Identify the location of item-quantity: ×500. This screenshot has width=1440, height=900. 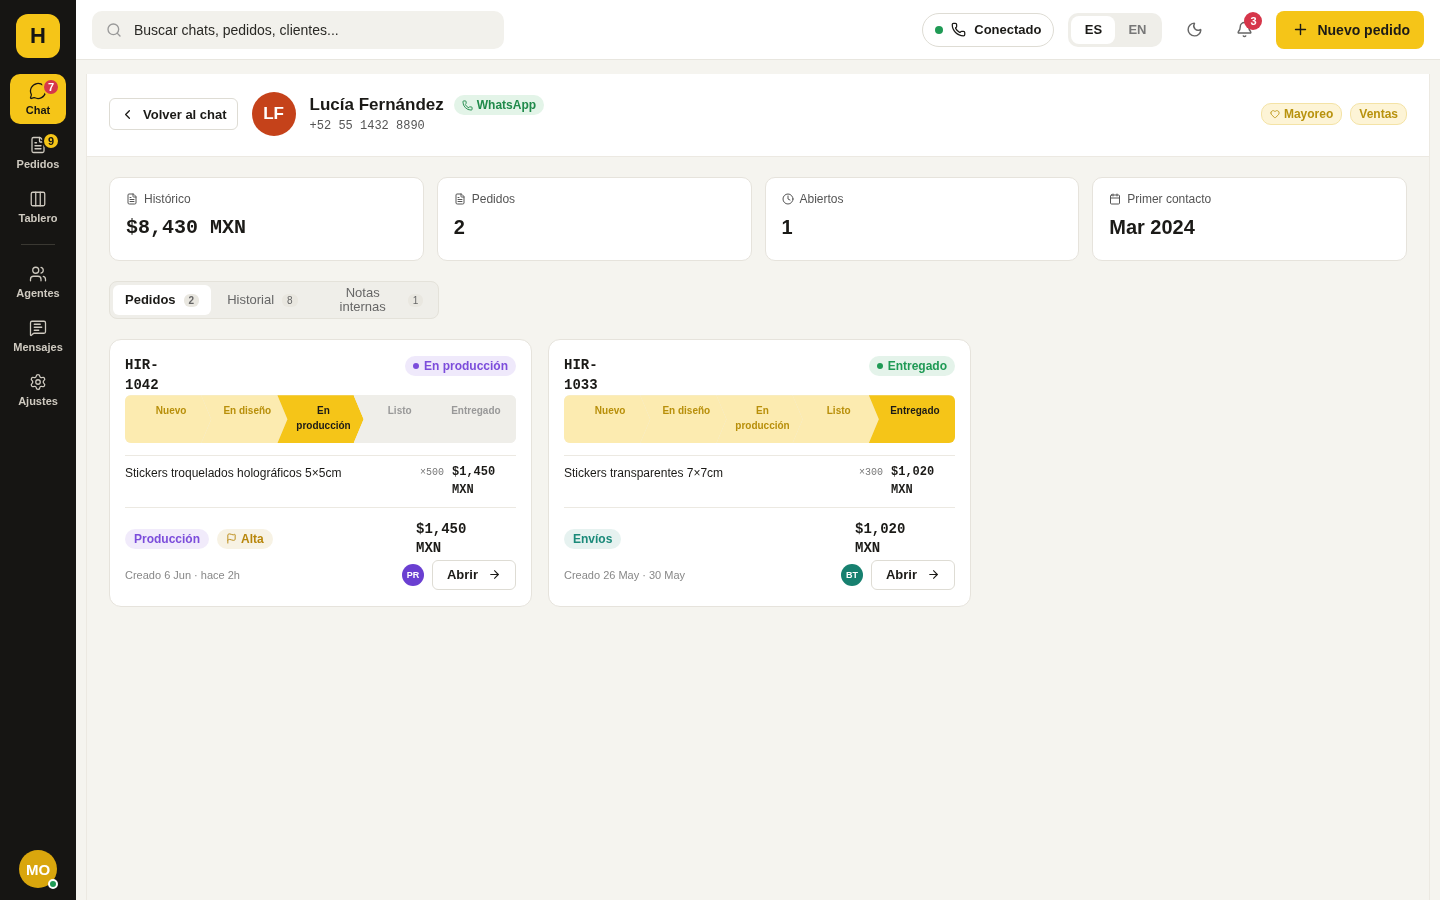
(432, 472).